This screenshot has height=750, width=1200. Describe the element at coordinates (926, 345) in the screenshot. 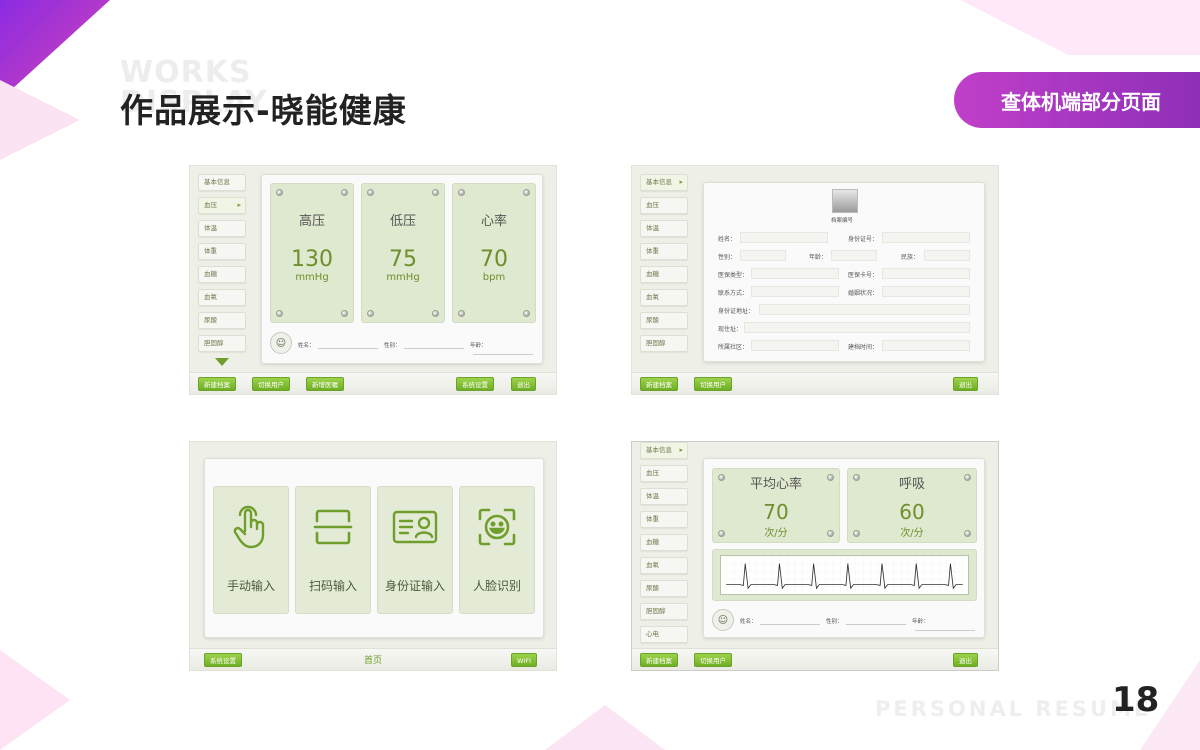

I see `created-time-input` at that location.